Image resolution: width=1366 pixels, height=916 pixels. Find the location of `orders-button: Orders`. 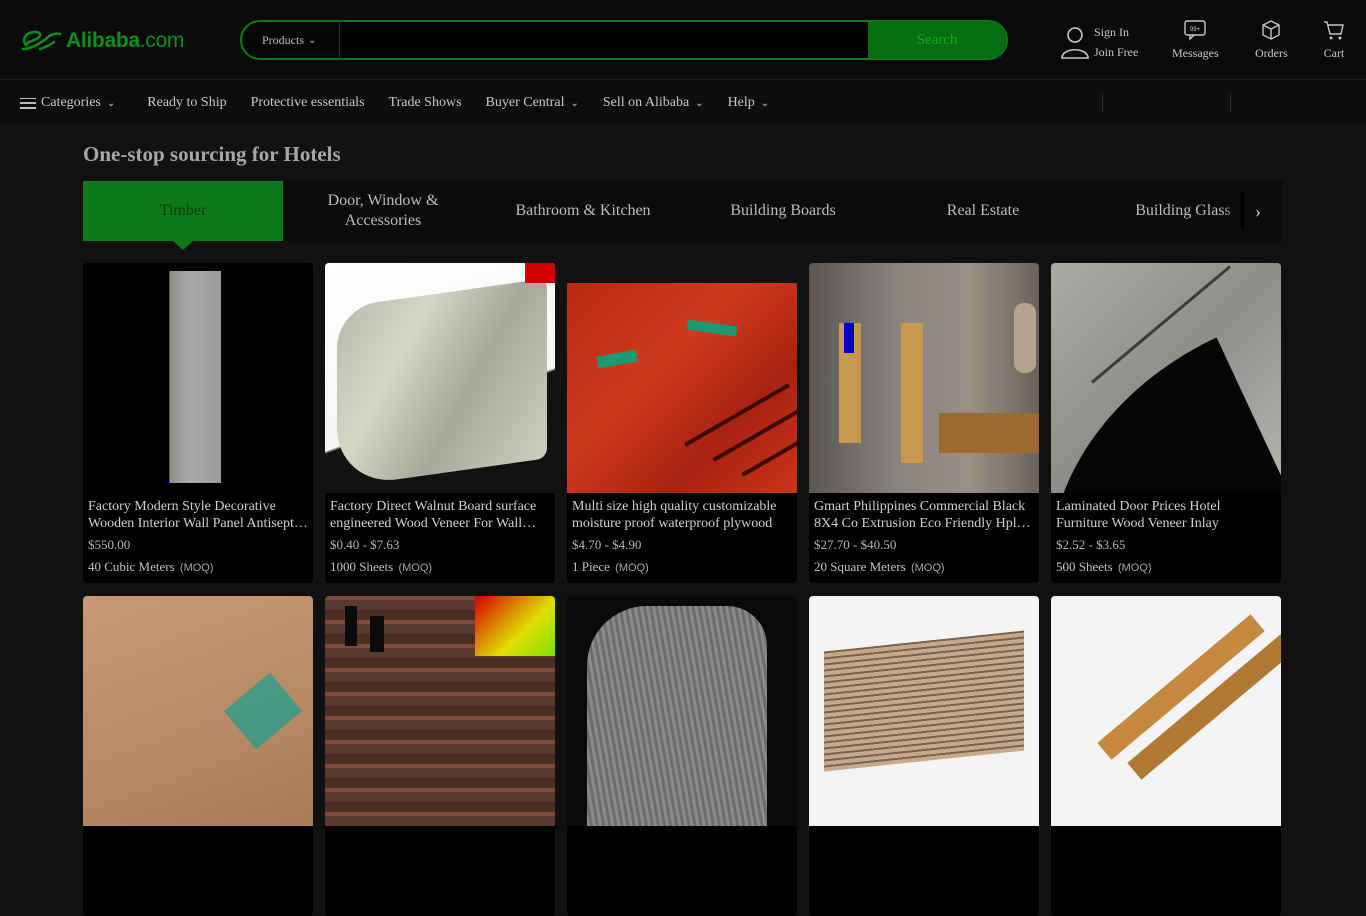

orders-button: Orders is located at coordinates (1271, 39).